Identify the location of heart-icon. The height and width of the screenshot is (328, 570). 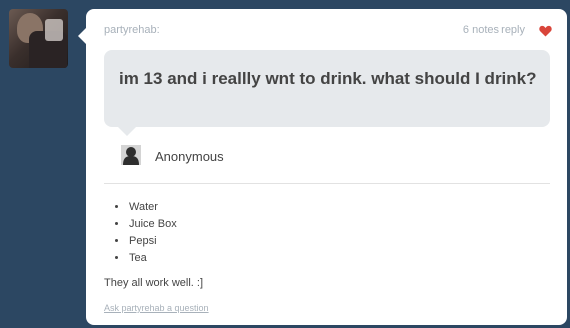
(545, 31).